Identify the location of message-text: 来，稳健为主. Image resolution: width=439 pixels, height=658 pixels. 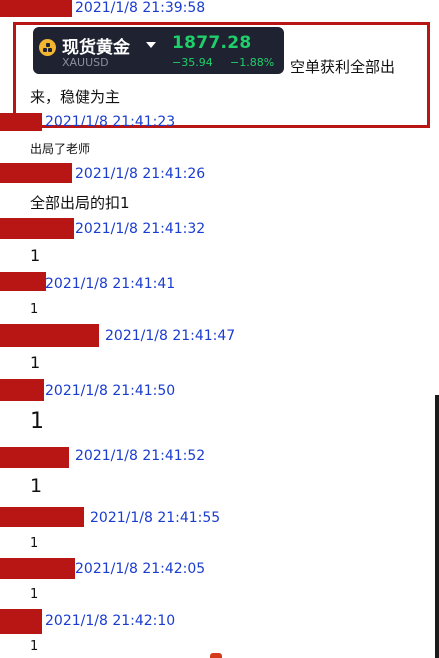
(75, 97).